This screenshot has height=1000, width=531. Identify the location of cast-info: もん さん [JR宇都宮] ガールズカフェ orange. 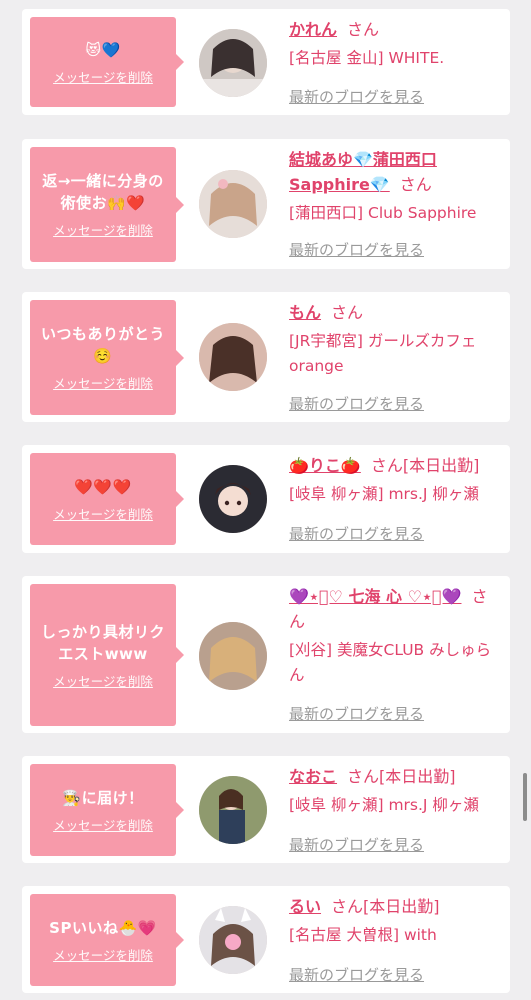
(396, 339).